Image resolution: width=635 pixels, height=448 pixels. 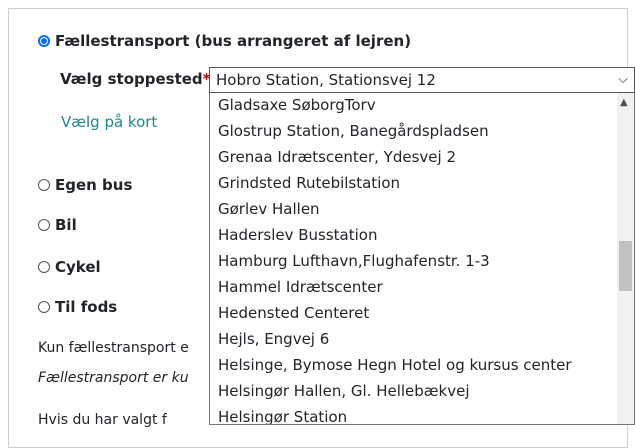 I want to click on dropdown-option: Helsingør Hallen, Gl. Hellebækvej, so click(x=343, y=391).